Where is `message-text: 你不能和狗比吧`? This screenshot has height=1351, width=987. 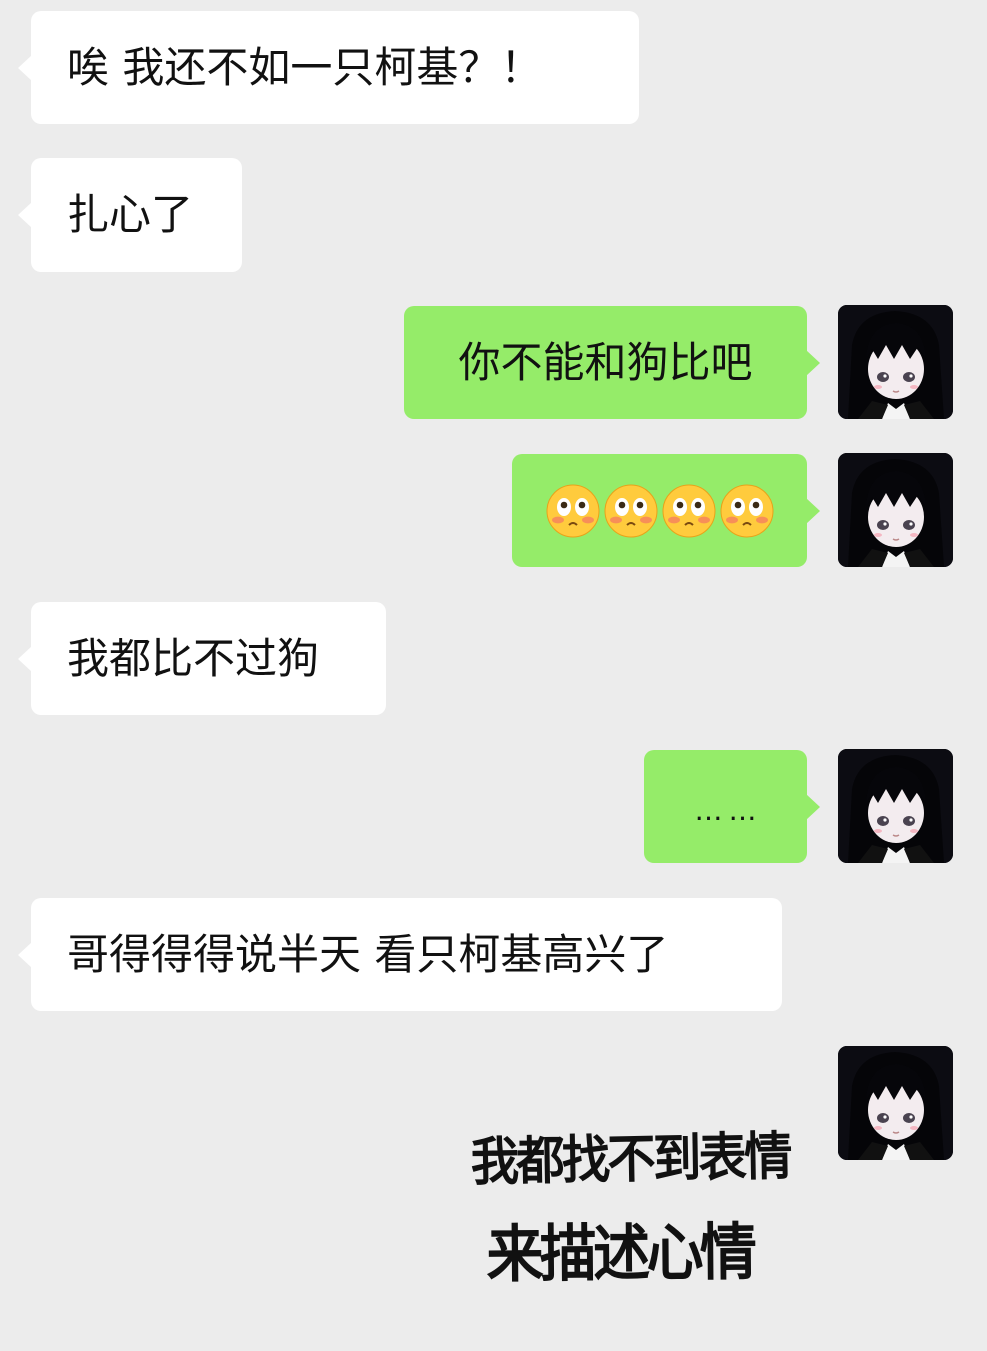
message-text: 你不能和狗比吧 is located at coordinates (605, 362).